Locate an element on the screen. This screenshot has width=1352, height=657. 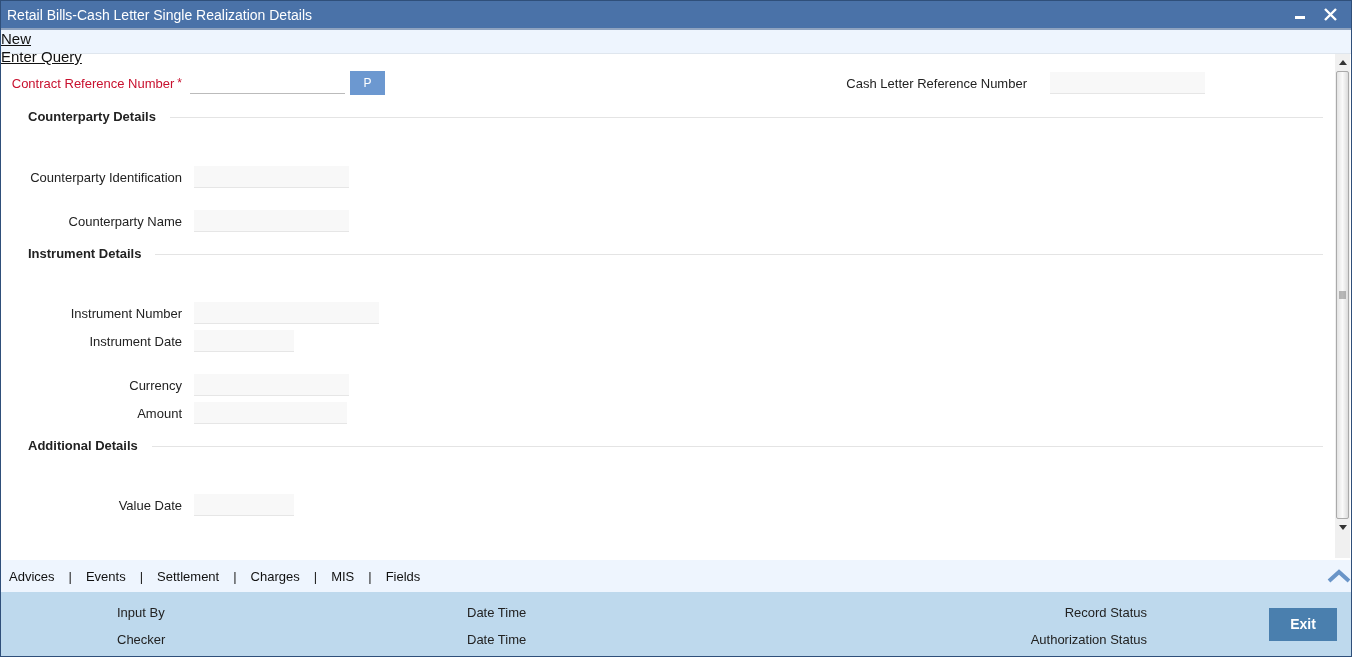
field-label: Instrument Number is located at coordinates (125, 313).